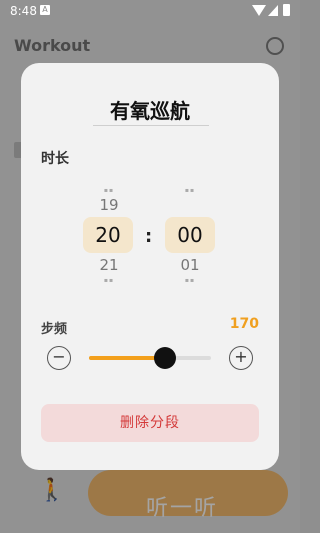 The height and width of the screenshot is (533, 320). I want to click on status-time: 8:48, so click(23, 11).